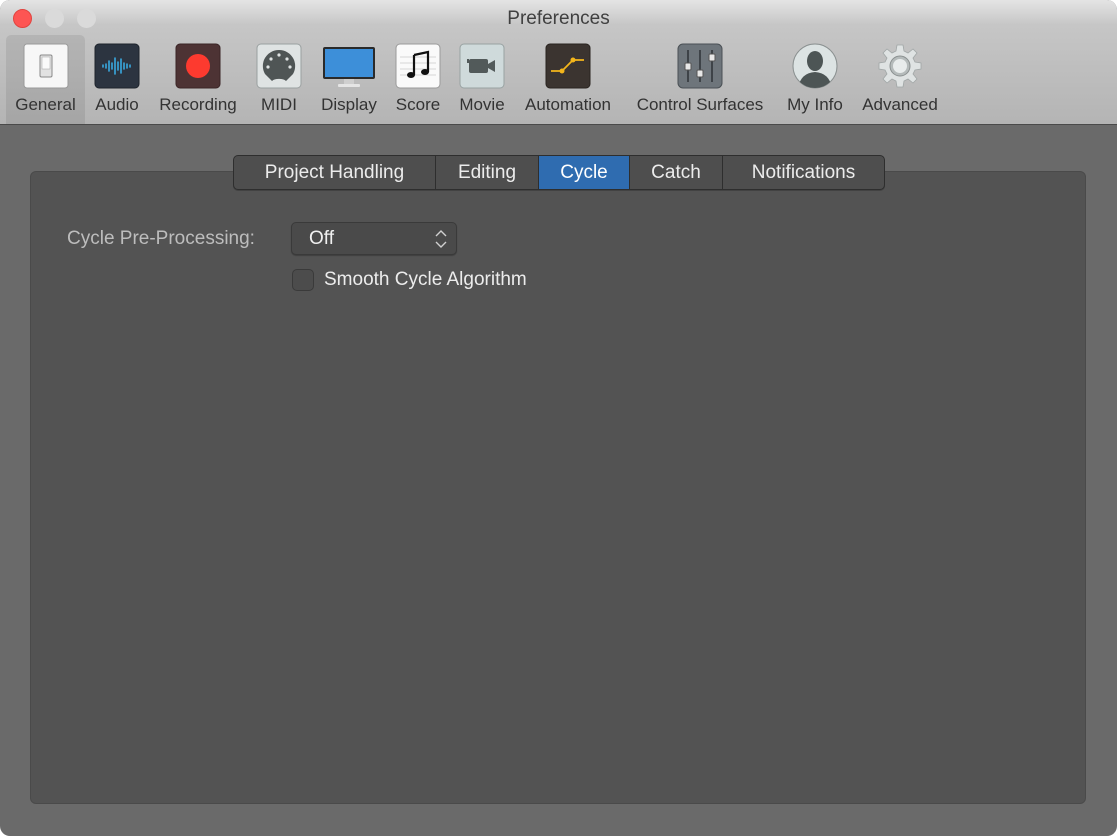 The height and width of the screenshot is (838, 1117). Describe the element at coordinates (279, 66) in the screenshot. I see `midi-connector-icon` at that location.